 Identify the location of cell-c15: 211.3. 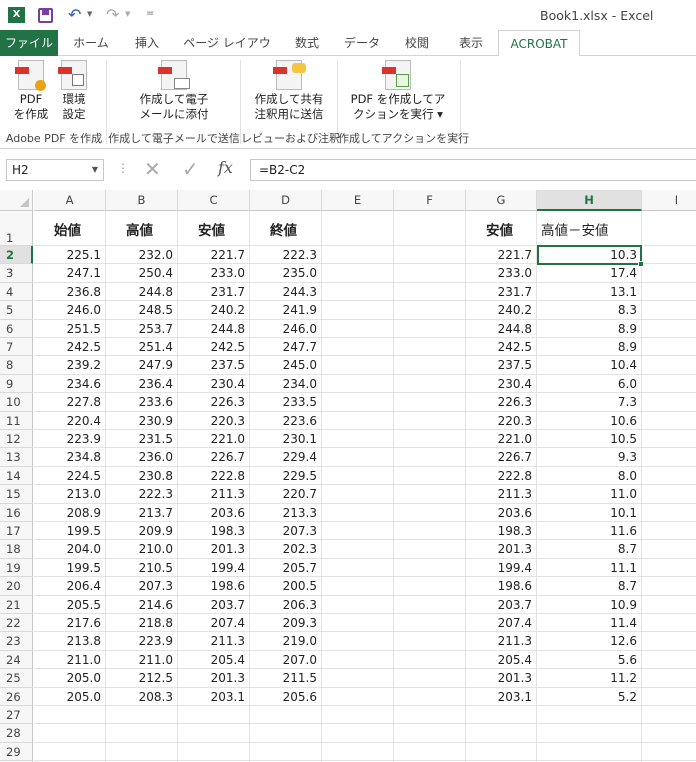
(214, 494).